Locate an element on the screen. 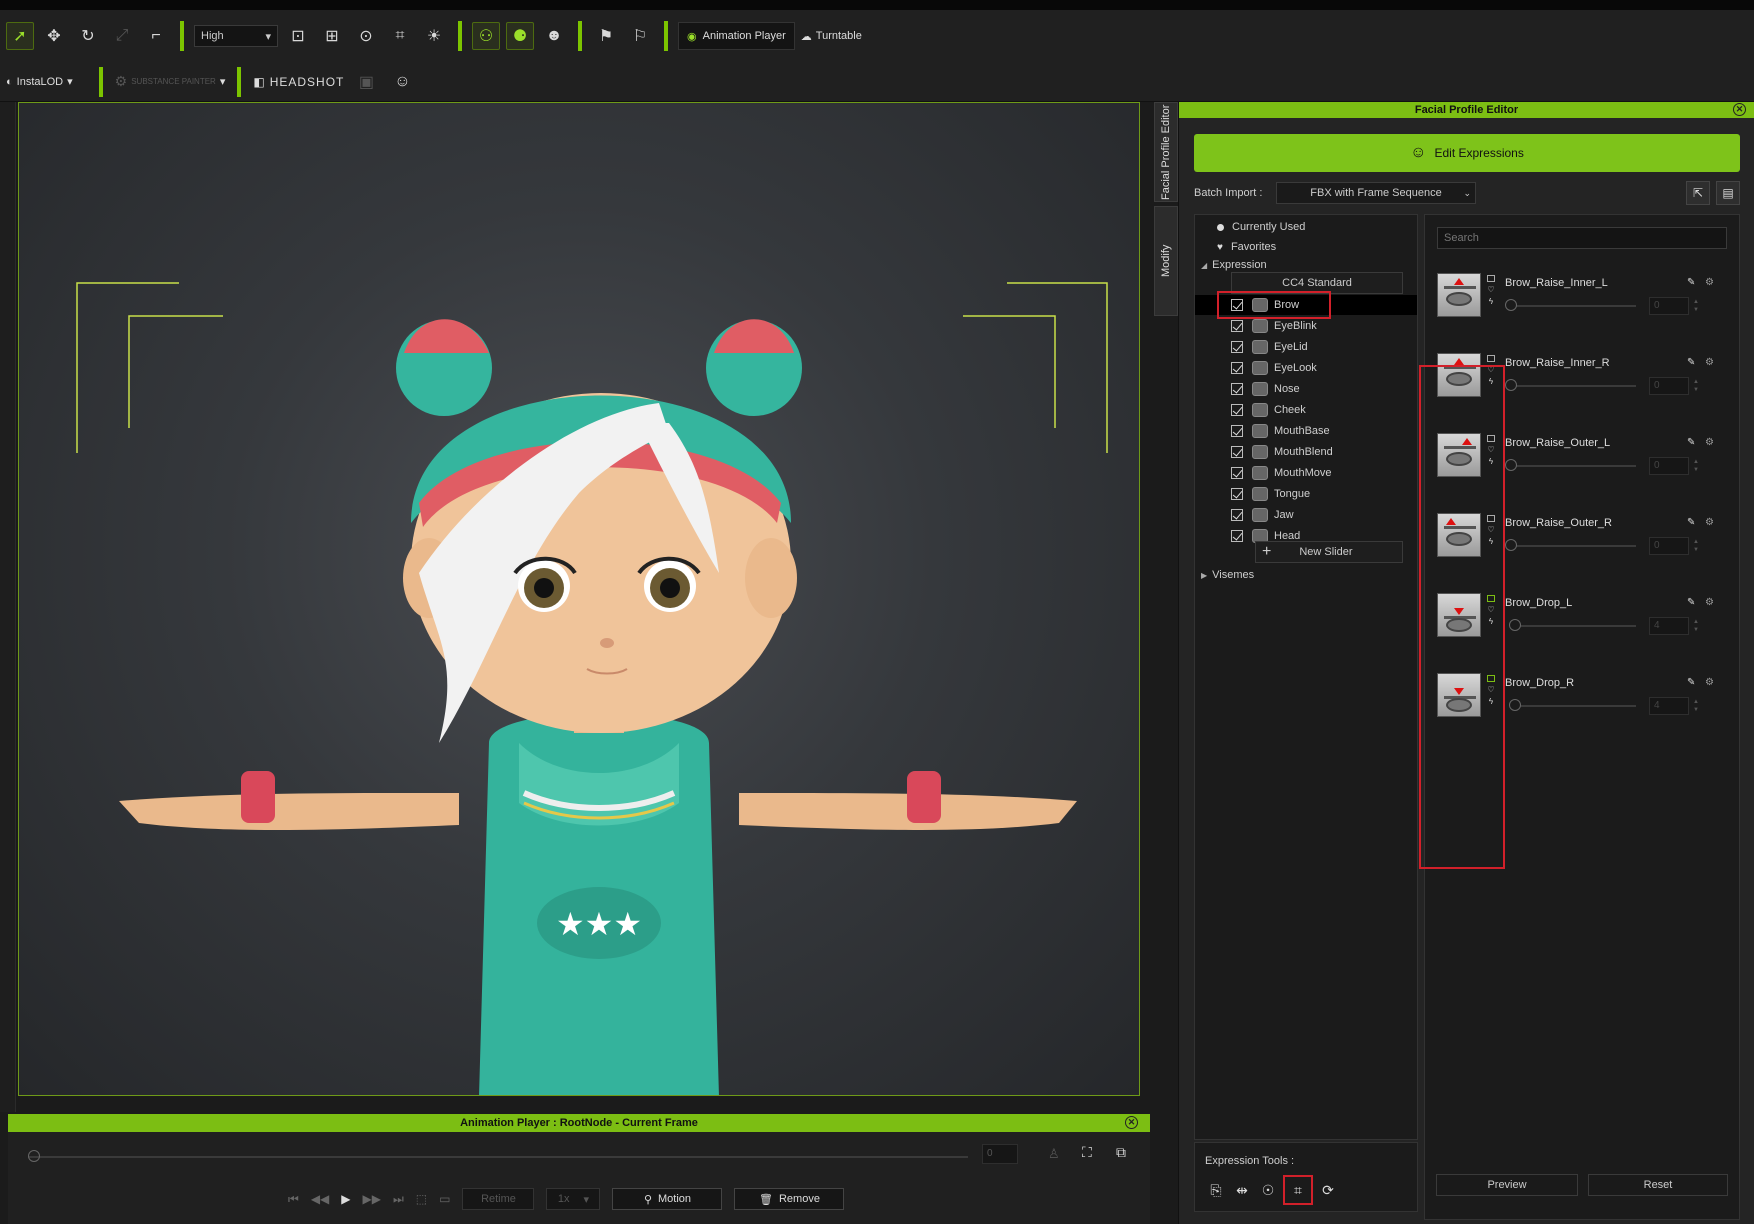 This screenshot has width=1754, height=1224. pose-icon: ⚑ is located at coordinates (606, 36).